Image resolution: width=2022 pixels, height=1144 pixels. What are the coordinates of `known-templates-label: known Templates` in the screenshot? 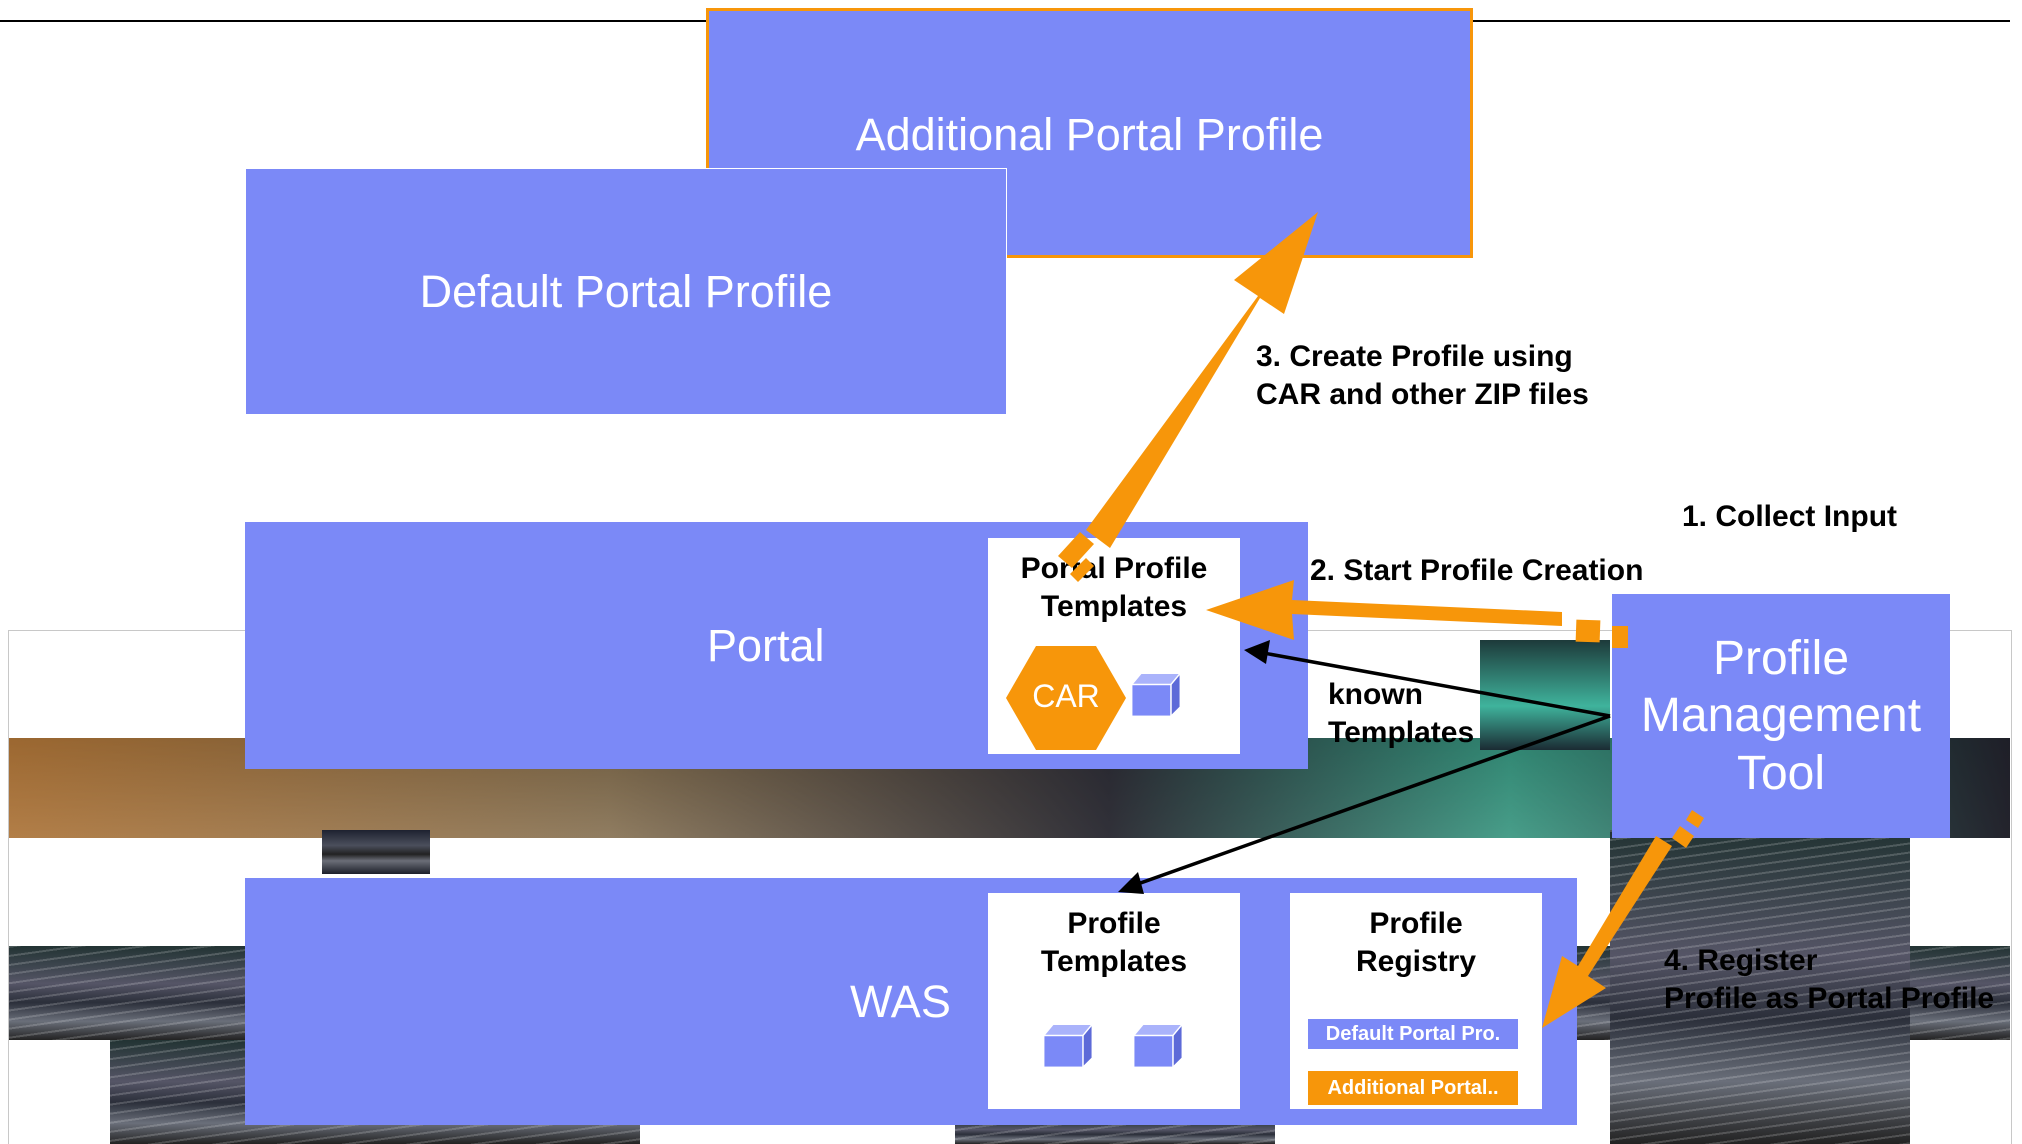 It's located at (1401, 714).